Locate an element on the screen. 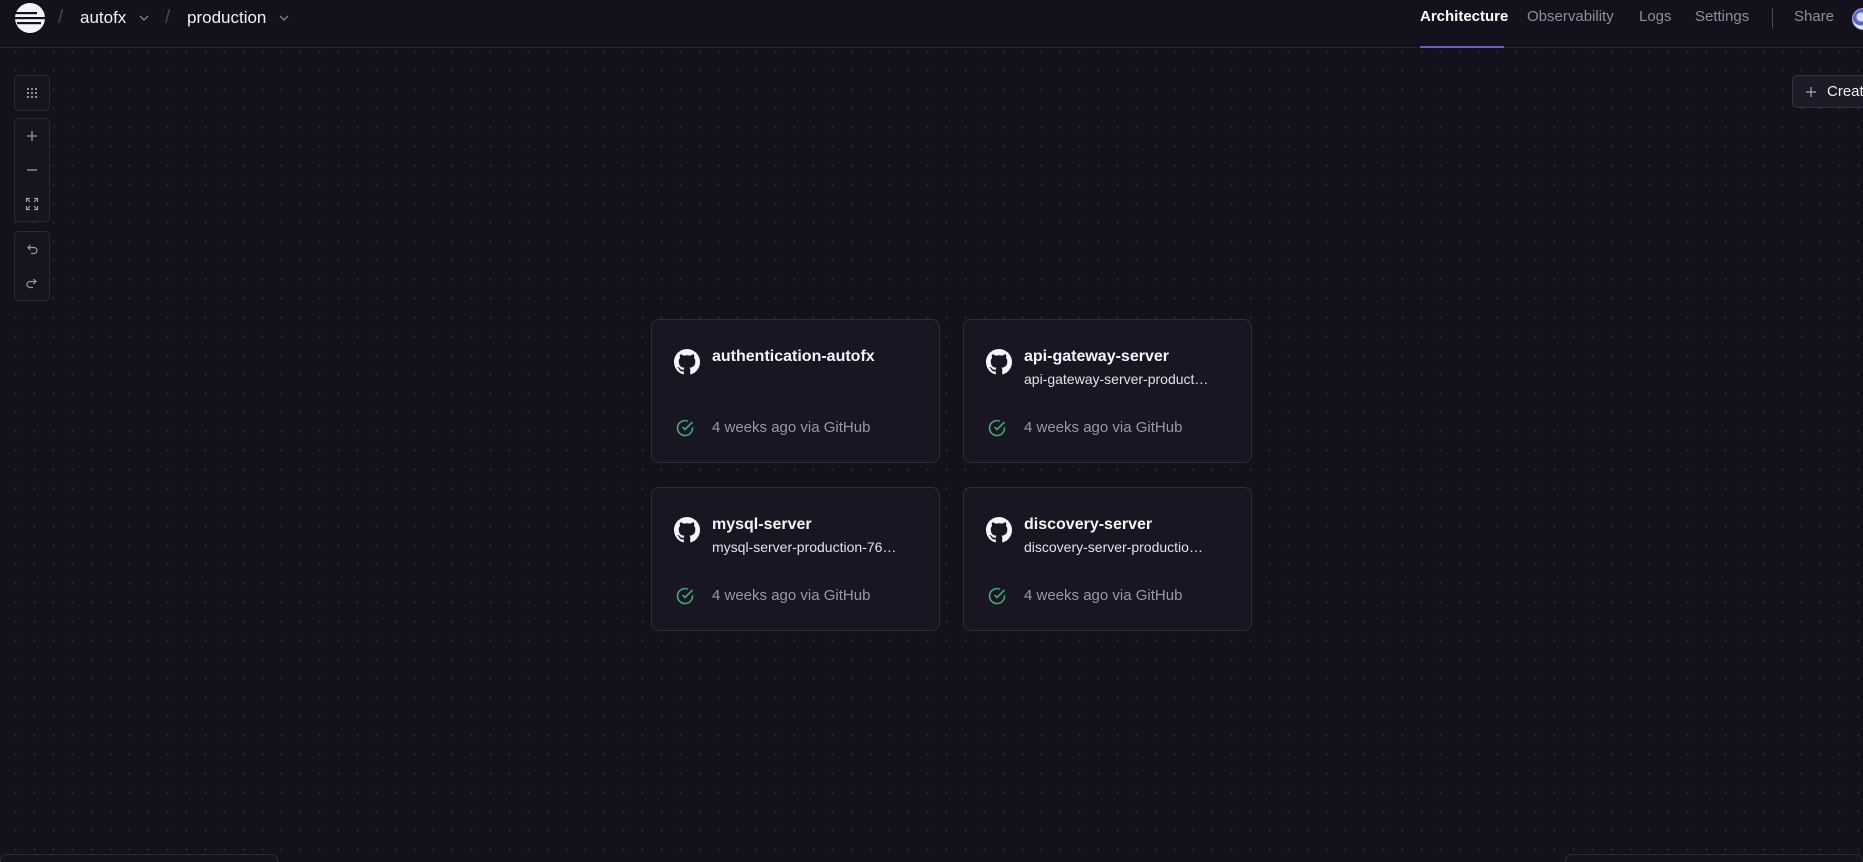 Image resolution: width=1863 pixels, height=862 pixels. fit-view-button is located at coordinates (32, 204).